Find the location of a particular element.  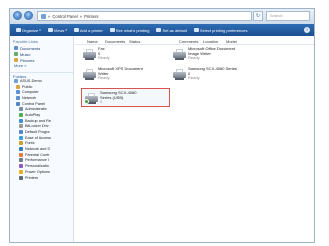

add-printer-label: Add a printer is located at coordinates (91, 30).